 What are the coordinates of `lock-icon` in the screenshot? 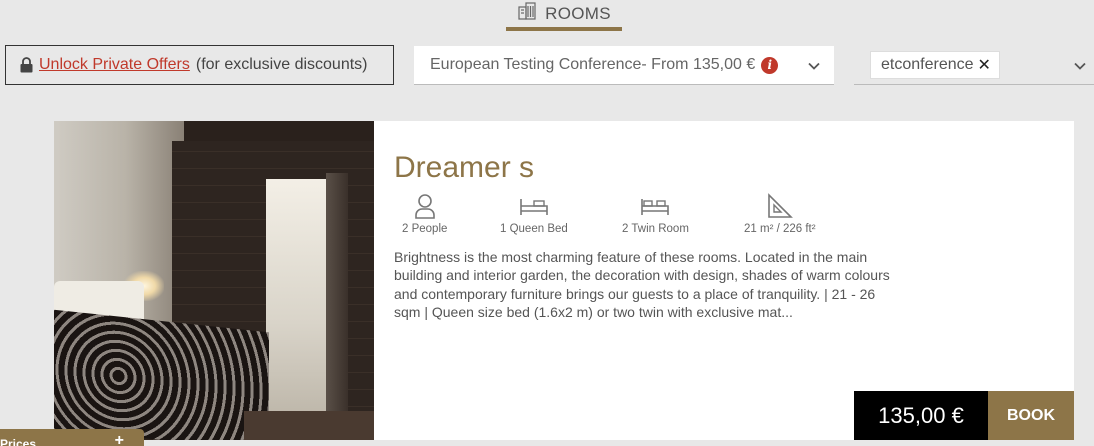 It's located at (26, 65).